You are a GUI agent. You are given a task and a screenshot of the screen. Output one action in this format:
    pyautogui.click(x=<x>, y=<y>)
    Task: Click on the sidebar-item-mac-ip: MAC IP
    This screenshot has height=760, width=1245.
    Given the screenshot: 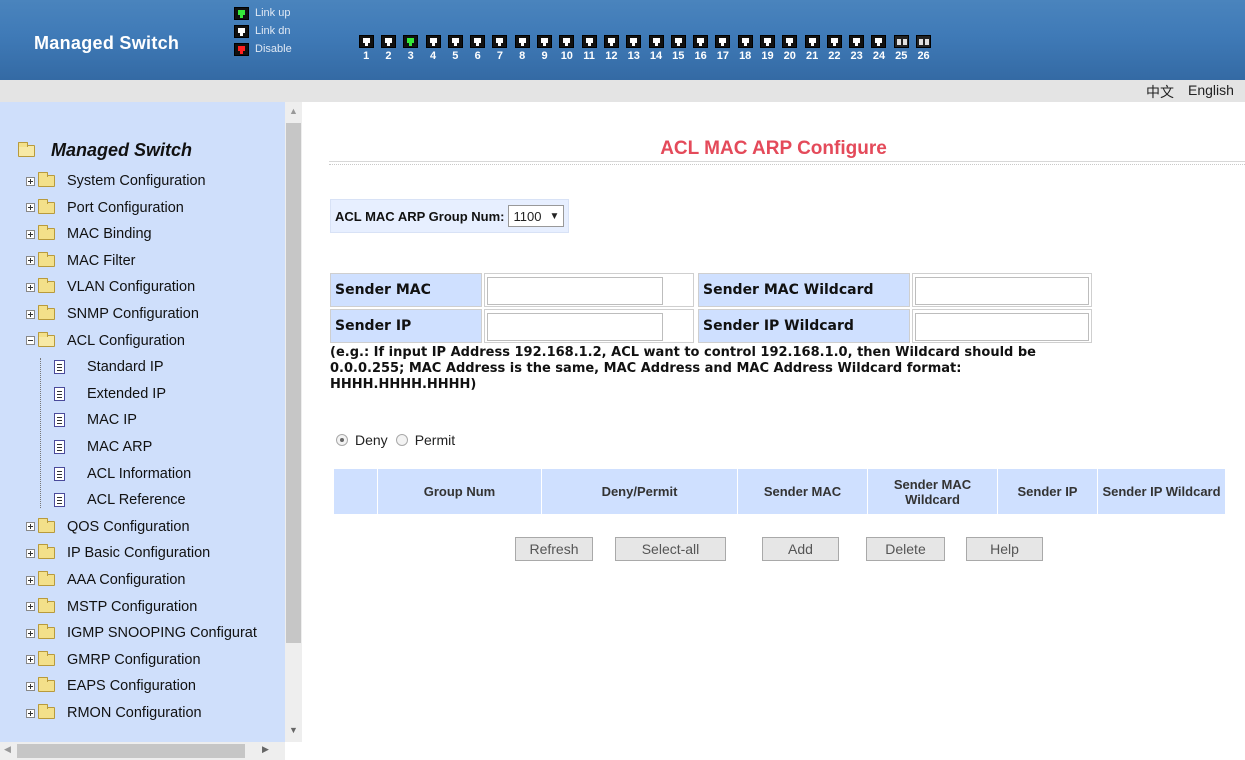 What is the action you would take?
    pyautogui.click(x=95, y=420)
    